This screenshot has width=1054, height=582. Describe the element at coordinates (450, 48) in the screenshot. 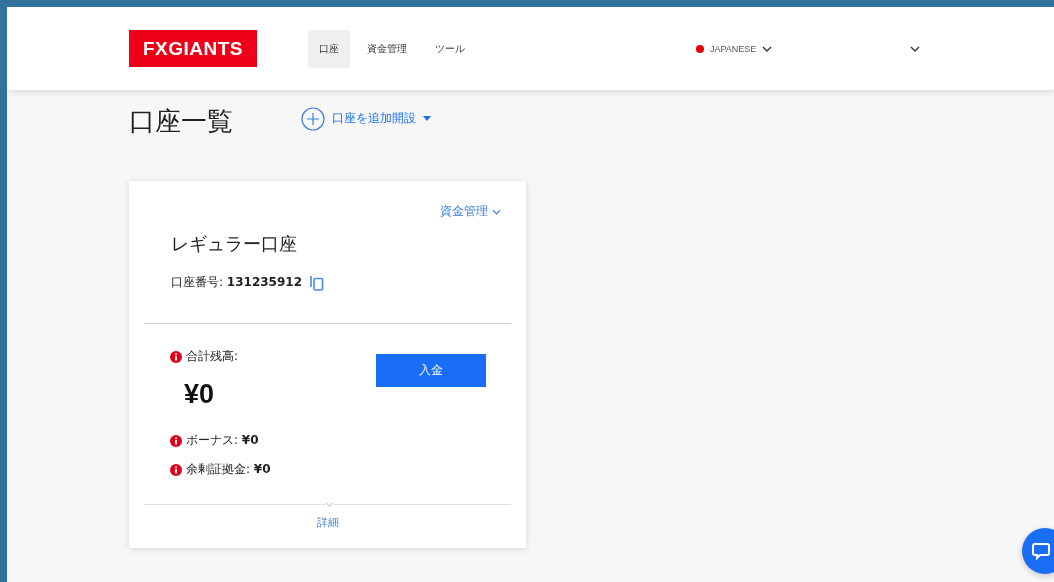

I see `nav-tab: ツール` at that location.